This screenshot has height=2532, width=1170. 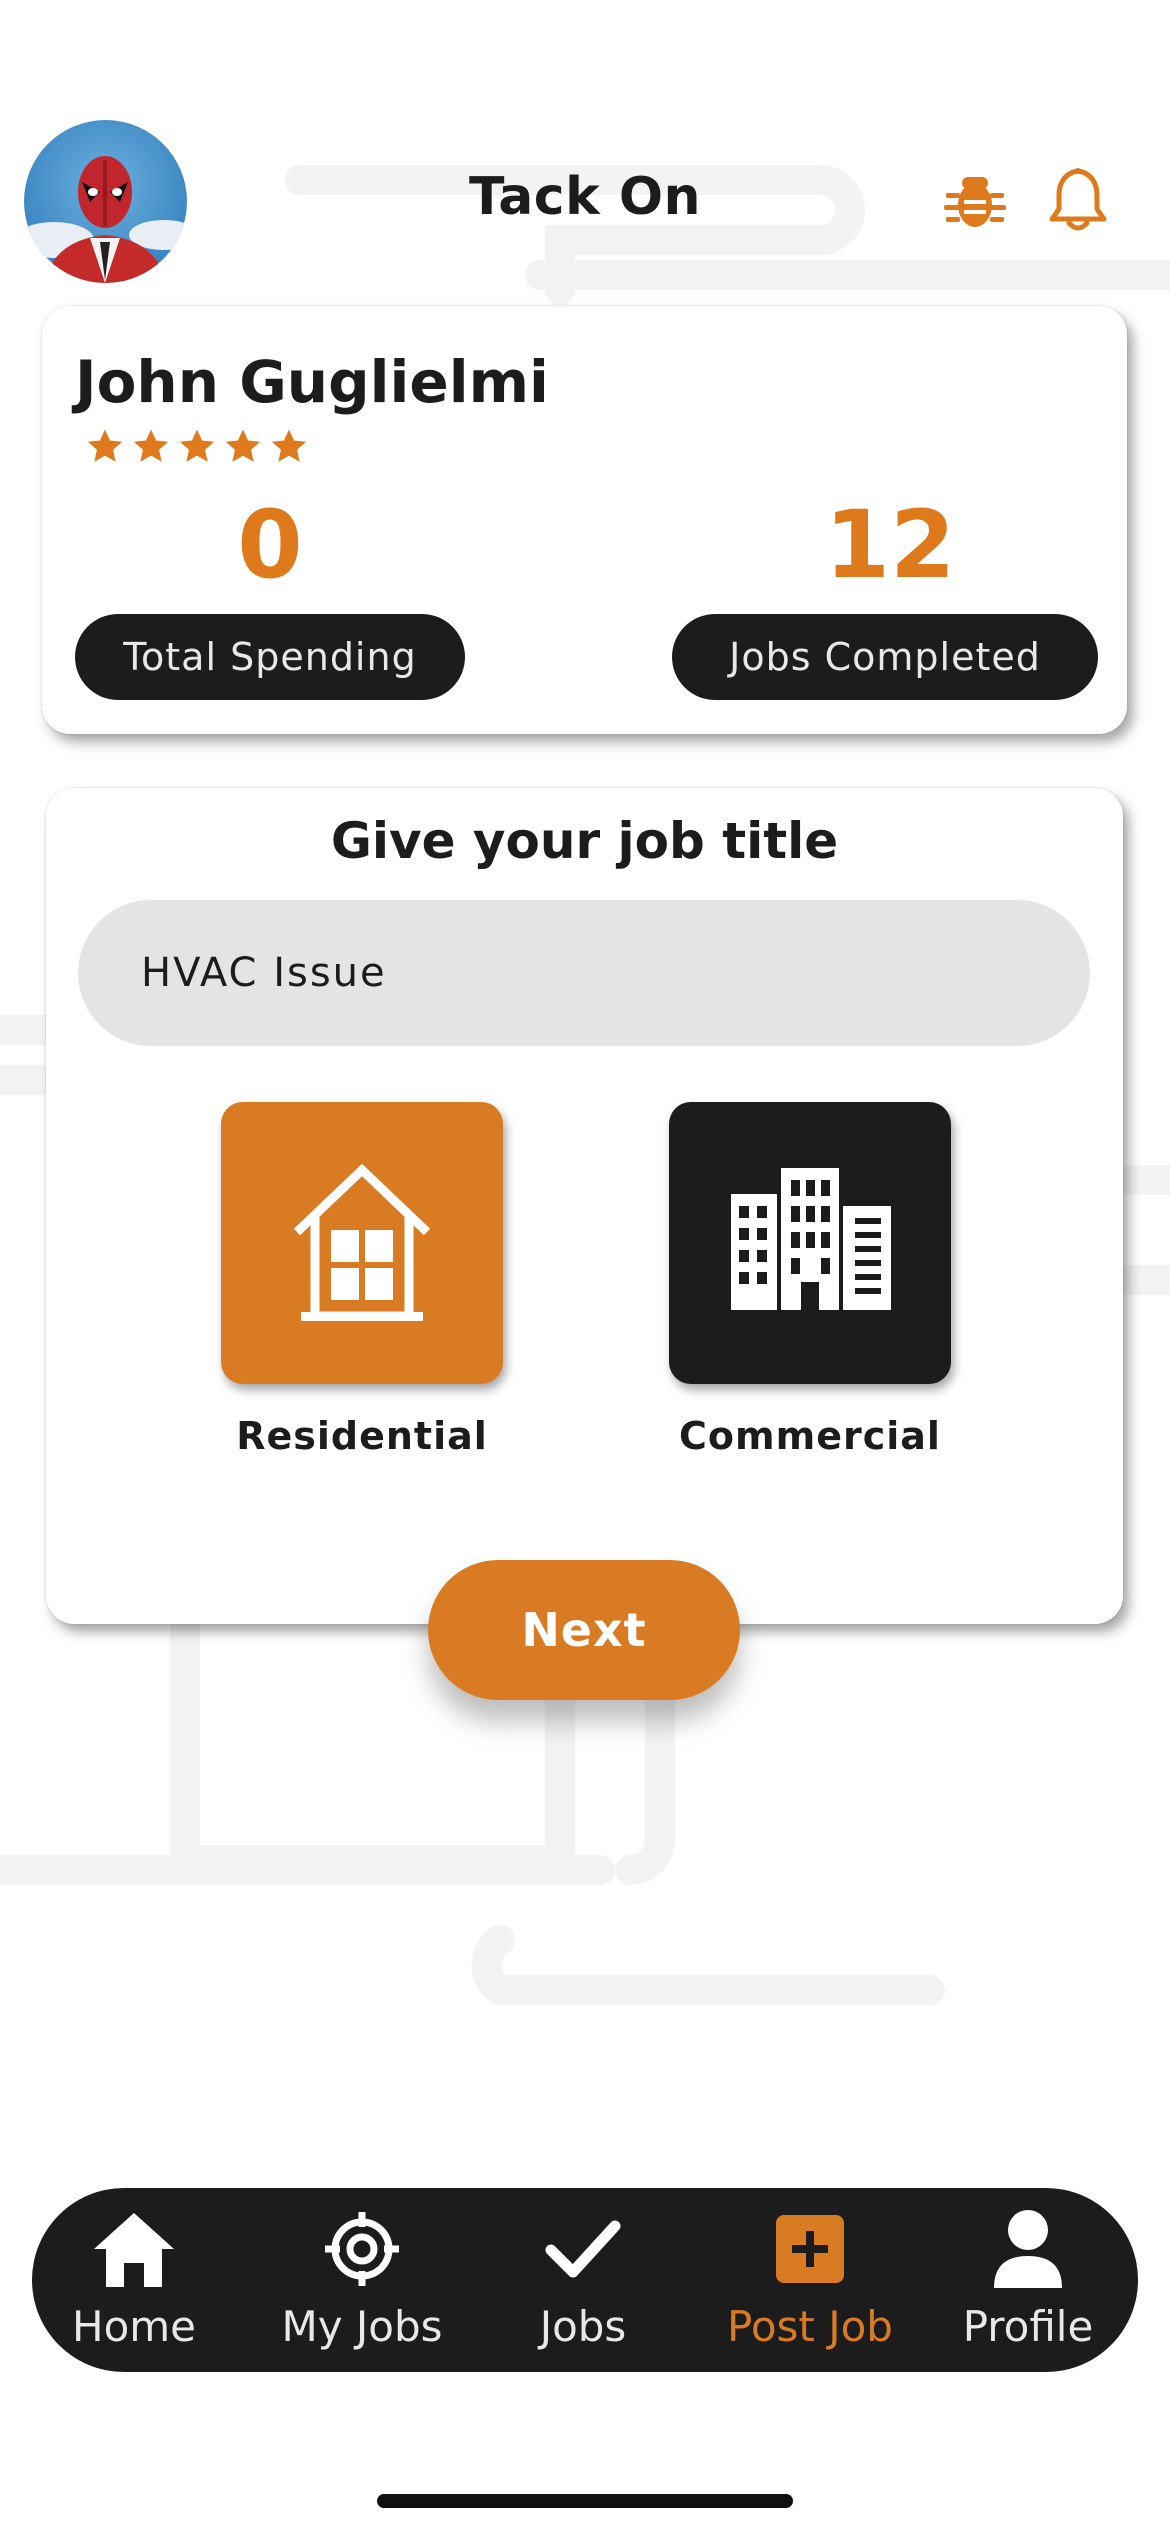 I want to click on commercial-option: Commercial, so click(x=810, y=1280).